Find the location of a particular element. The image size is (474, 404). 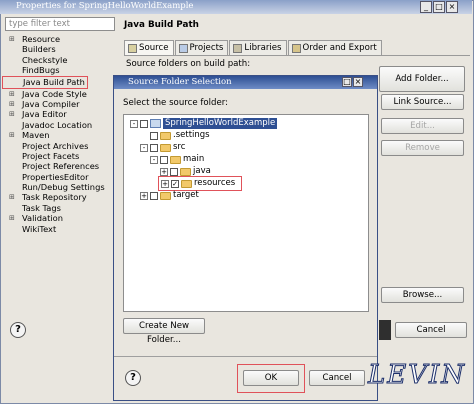

source-folder-icon is located at coordinates (132, 48).